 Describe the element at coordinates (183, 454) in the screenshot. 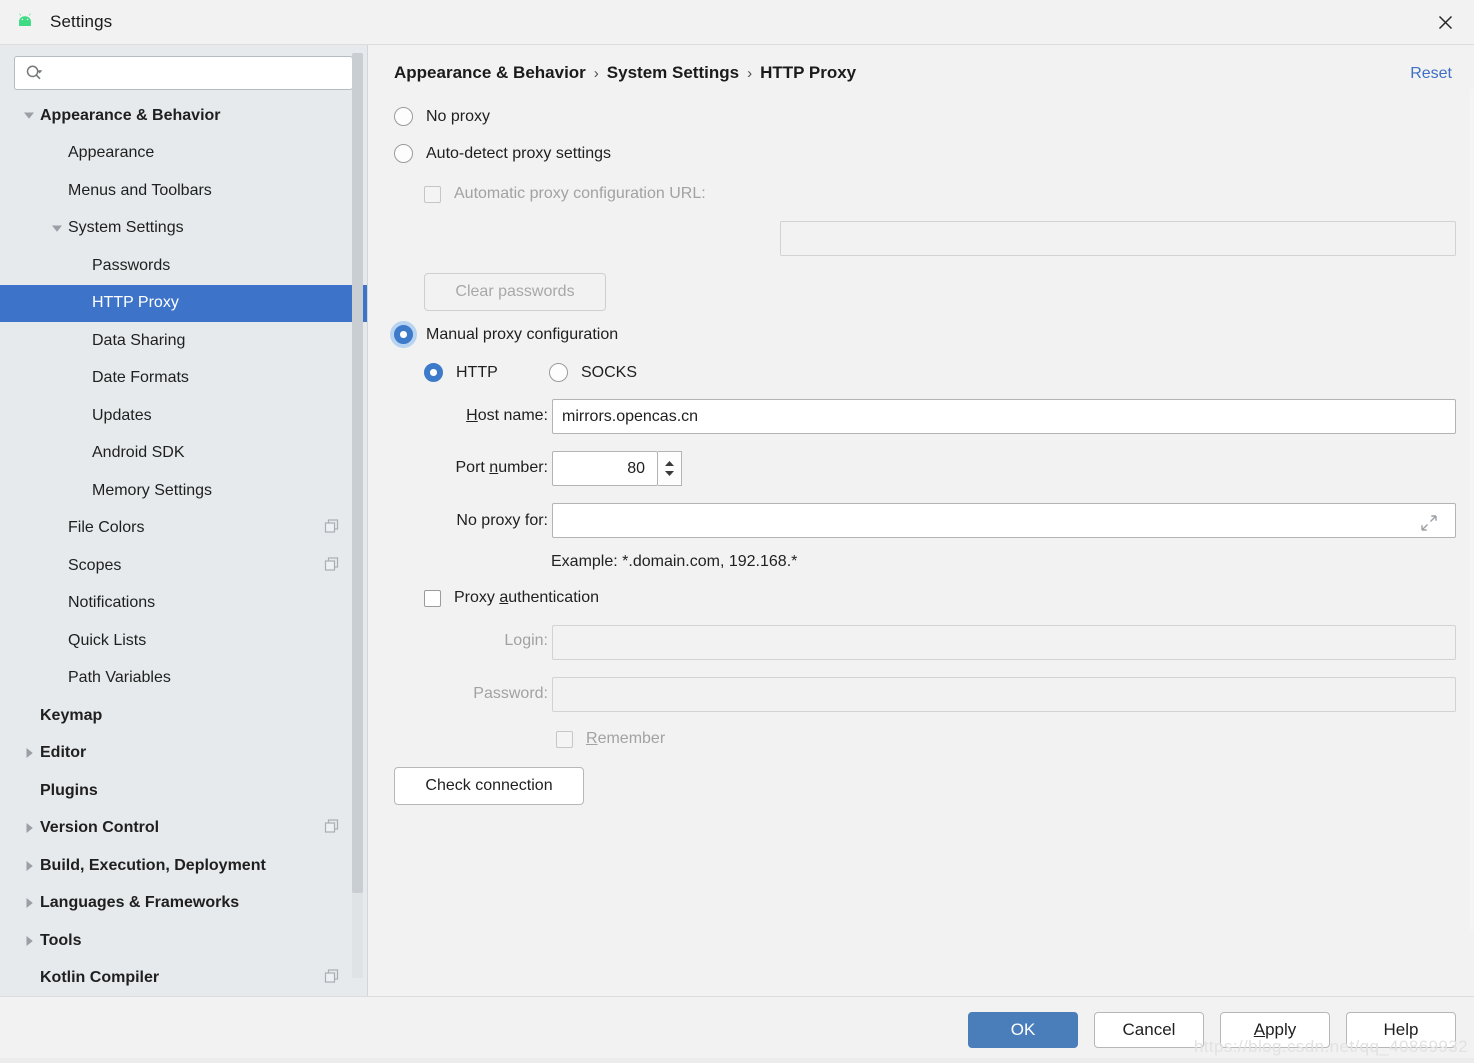

I see `sidebar-item-android-sdk: Android SDK` at that location.